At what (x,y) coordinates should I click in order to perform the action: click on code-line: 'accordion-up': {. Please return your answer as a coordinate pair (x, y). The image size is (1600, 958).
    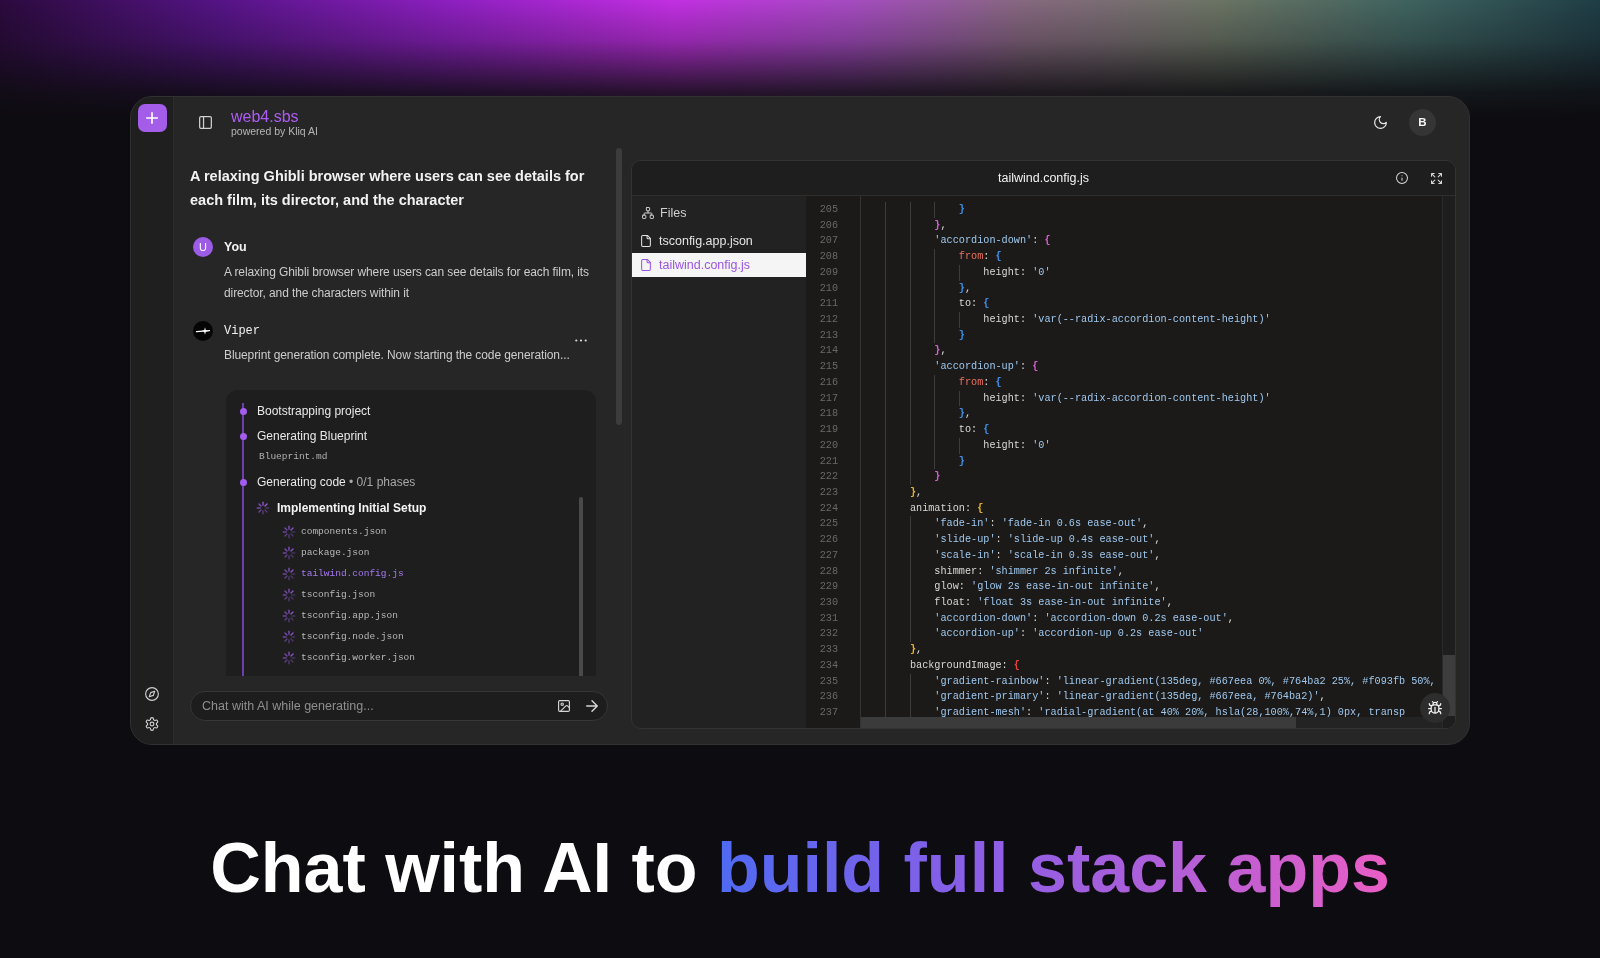
    Looking at the image, I should click on (986, 367).